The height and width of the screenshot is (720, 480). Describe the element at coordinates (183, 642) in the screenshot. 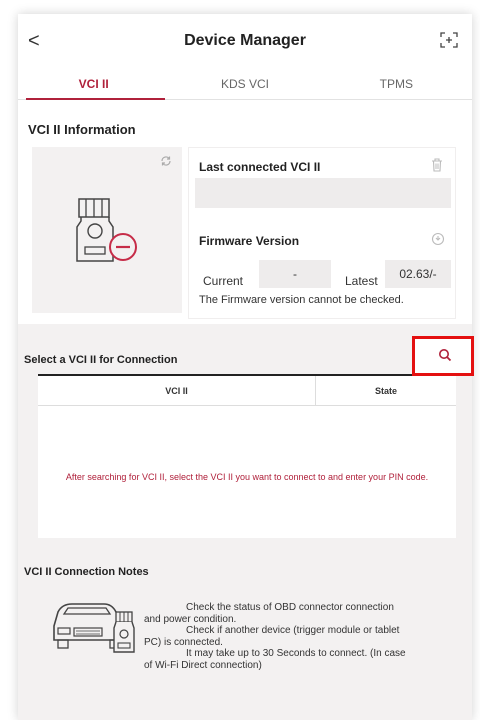

I see `note-line: PC) is connected.` at that location.